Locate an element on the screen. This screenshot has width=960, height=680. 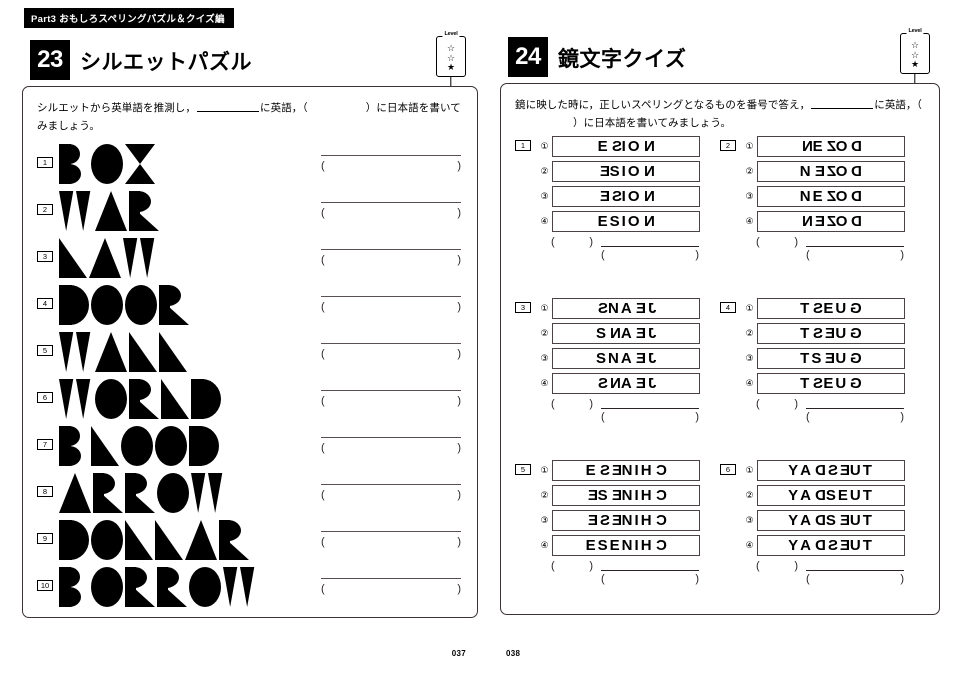
option-row: ③ YADSEUT is located at coordinates (832, 520).